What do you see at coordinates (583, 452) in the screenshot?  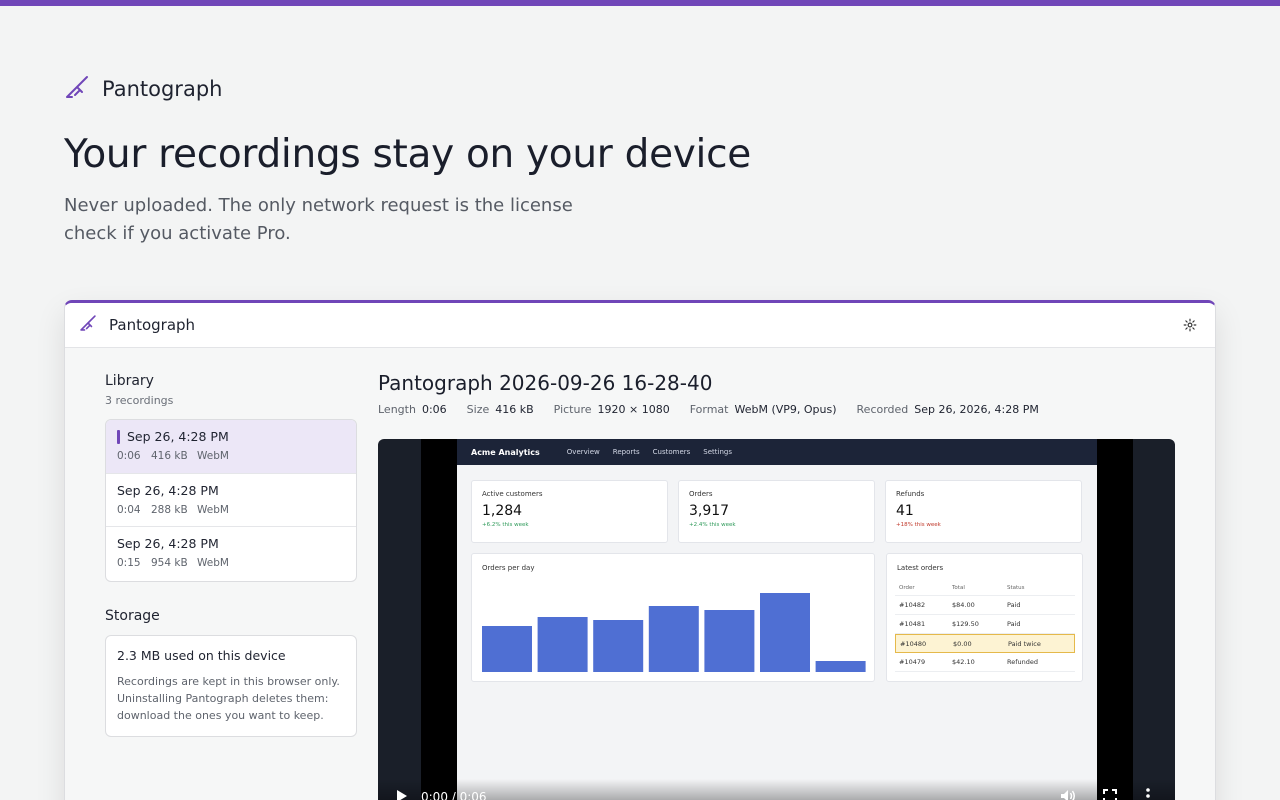 I see `frame-nav-item: Overview` at bounding box center [583, 452].